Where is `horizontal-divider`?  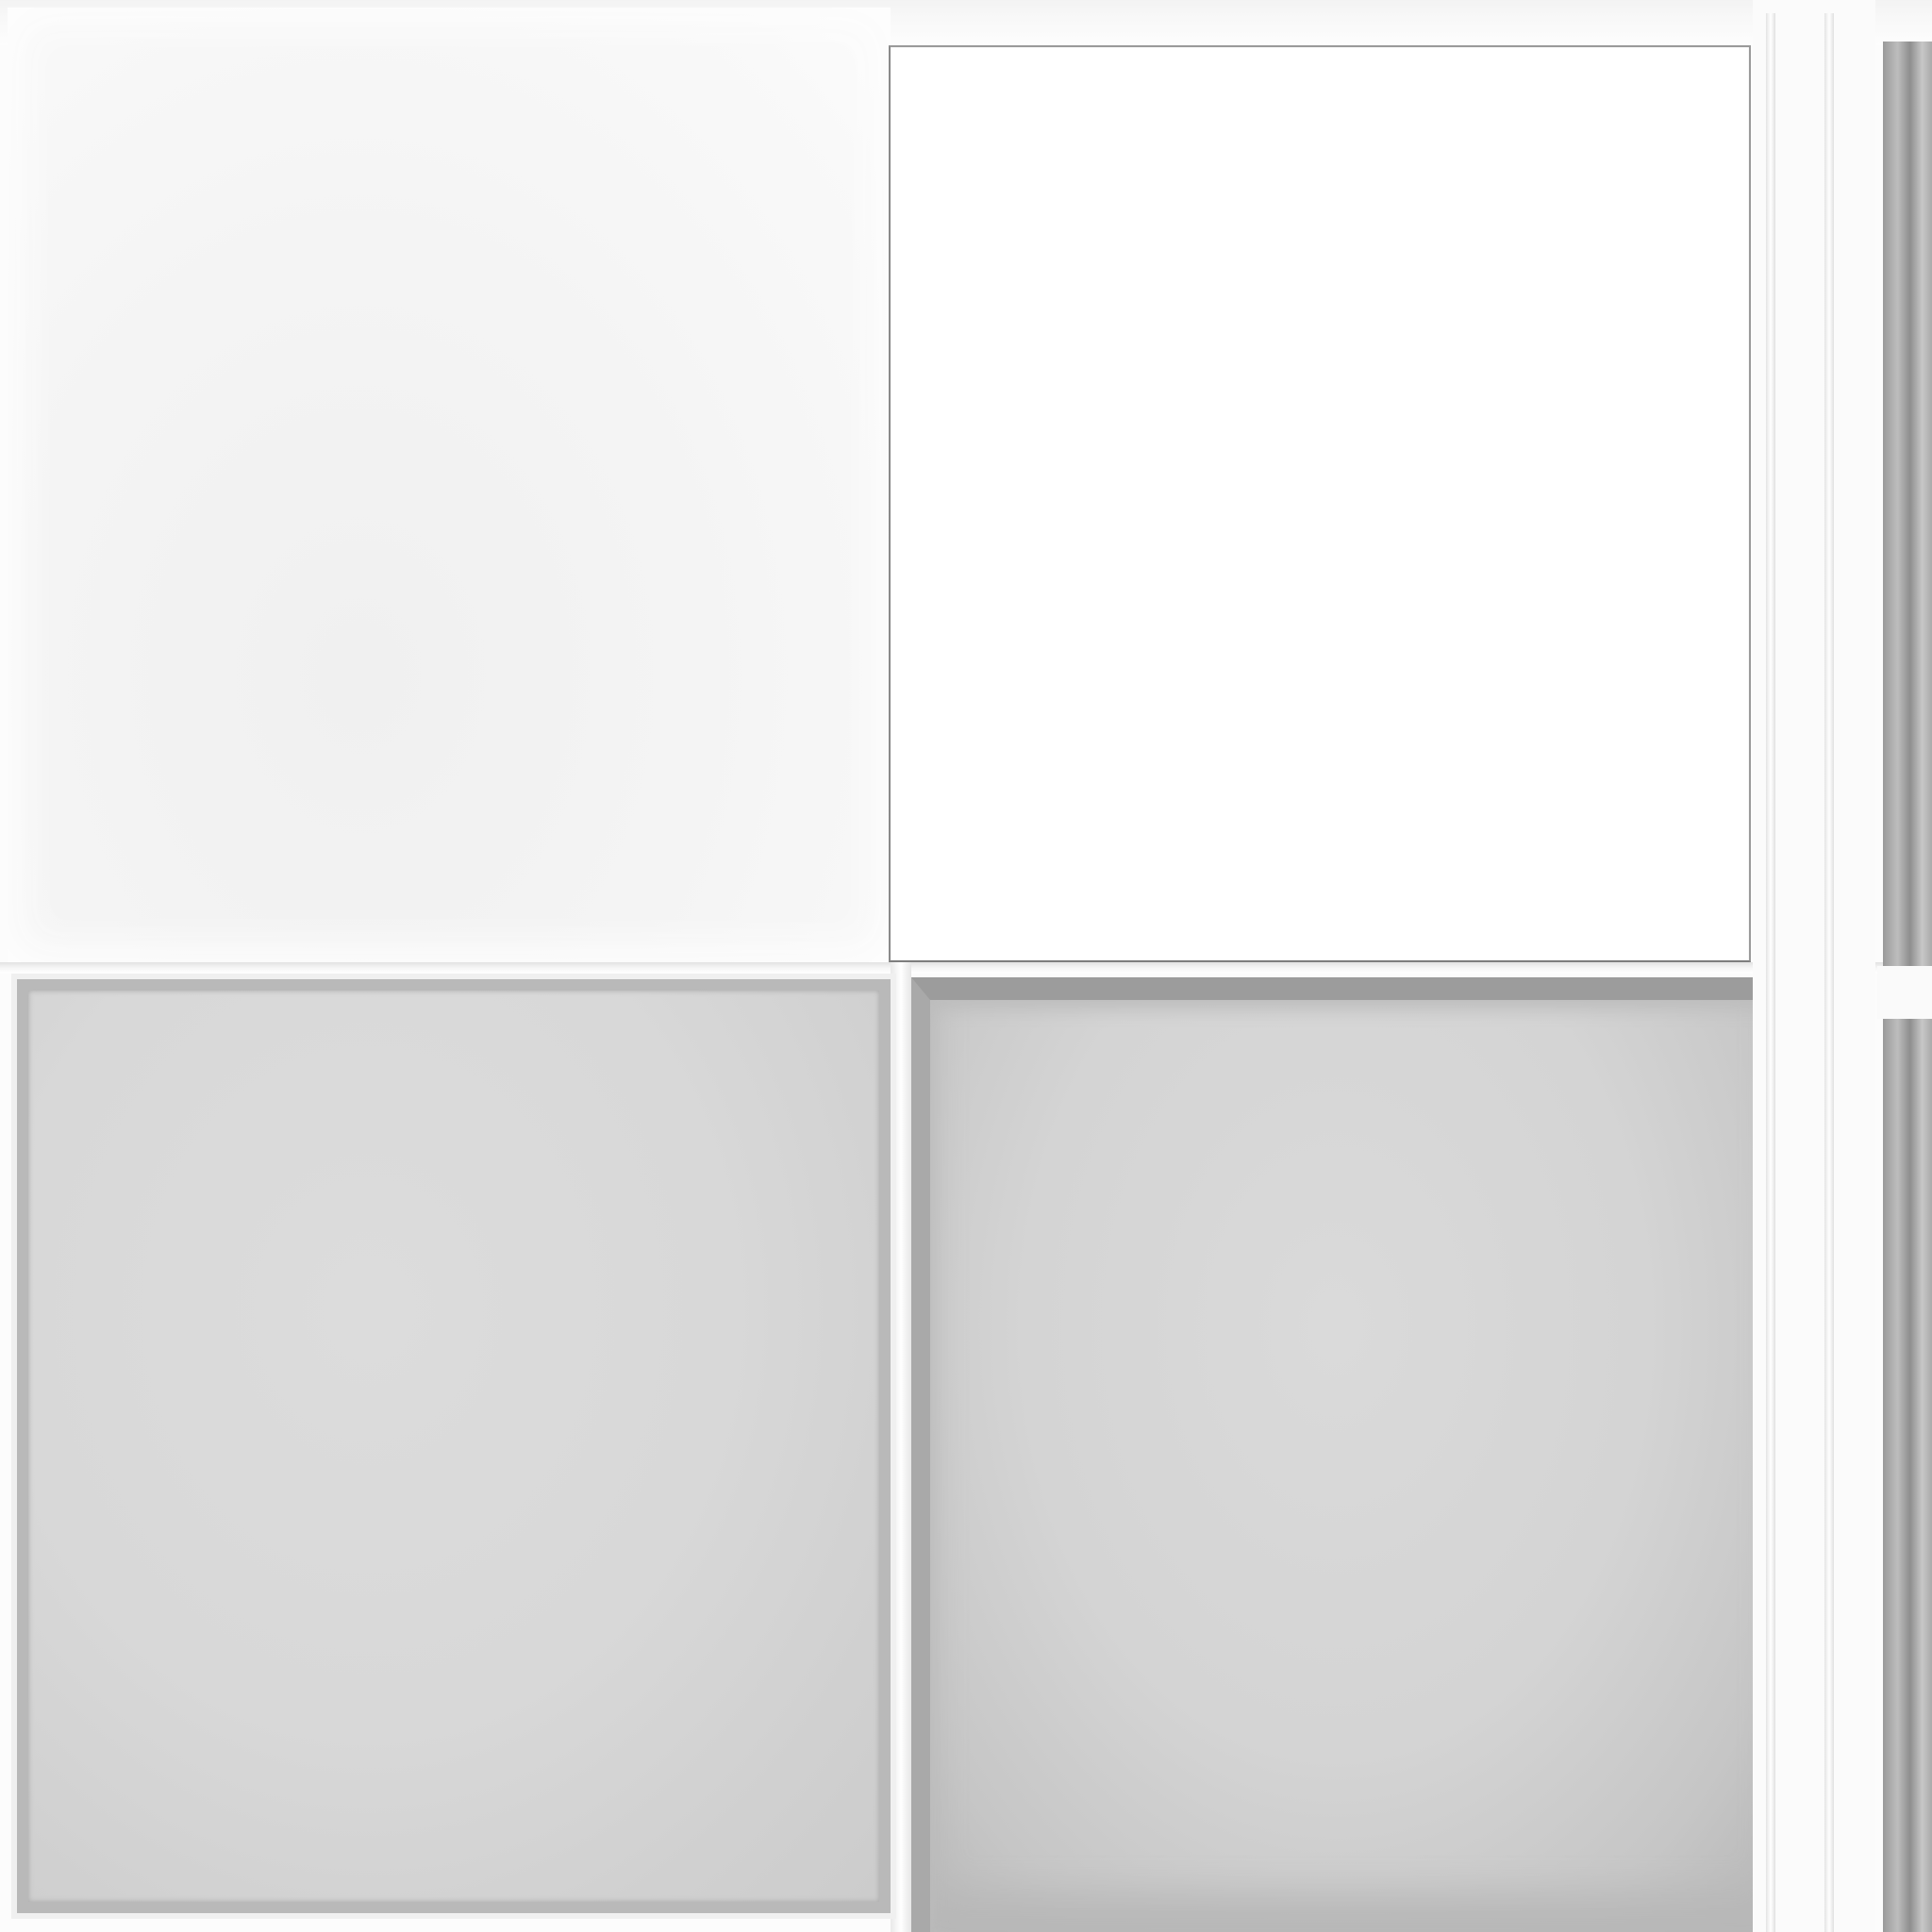
horizontal-divider is located at coordinates (966, 968).